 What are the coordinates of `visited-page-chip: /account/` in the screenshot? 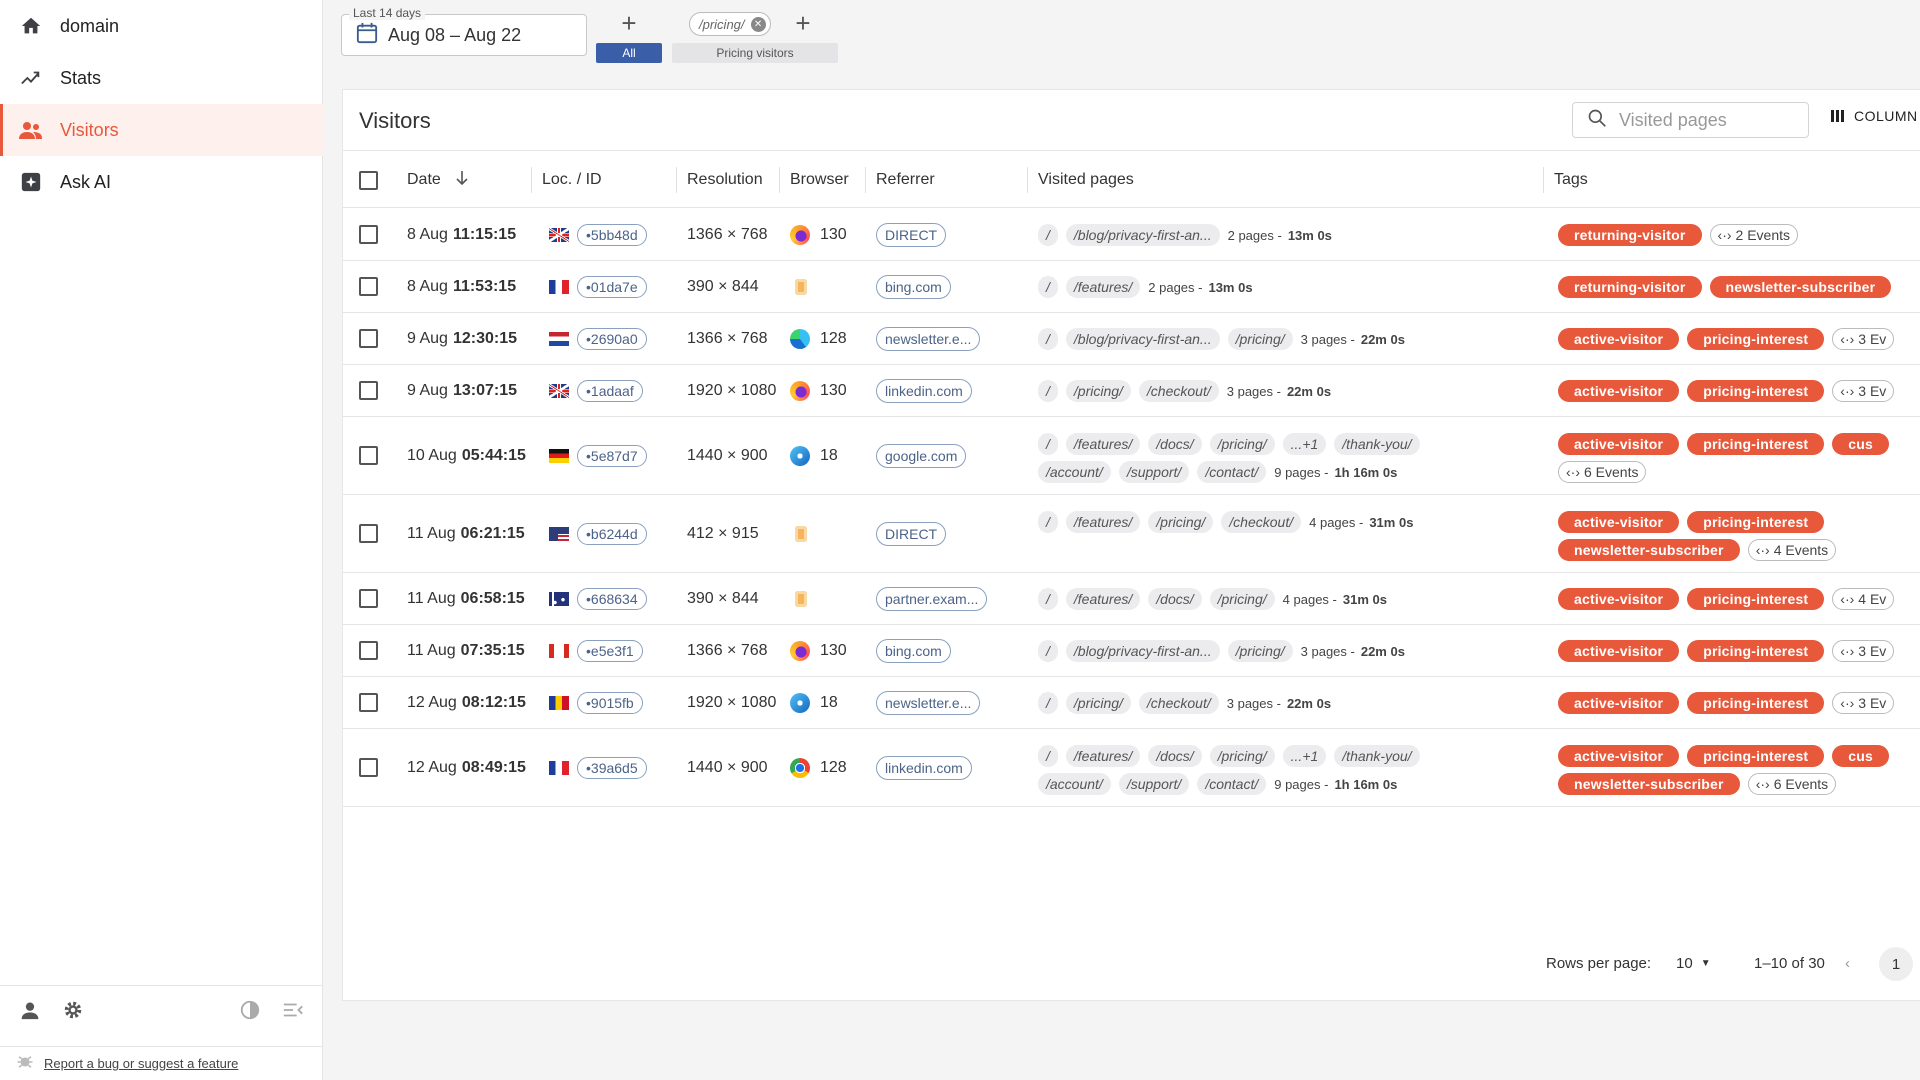 It's located at (1074, 784).